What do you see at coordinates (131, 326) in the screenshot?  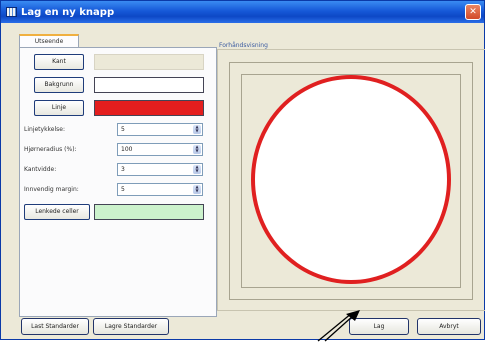 I see `lagre-standarder-button: Lagre Standarder` at bounding box center [131, 326].